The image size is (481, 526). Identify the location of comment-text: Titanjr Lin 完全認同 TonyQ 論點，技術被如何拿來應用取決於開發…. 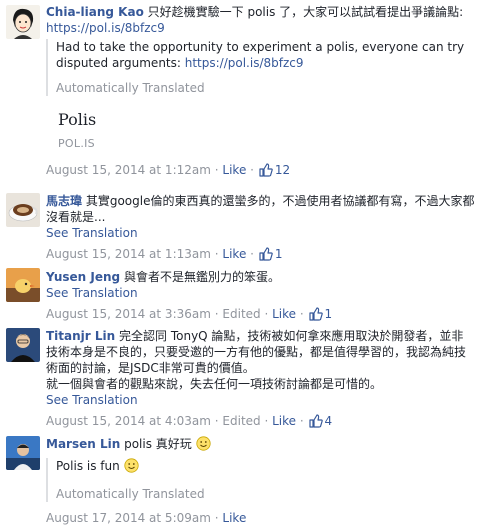
(260, 352).